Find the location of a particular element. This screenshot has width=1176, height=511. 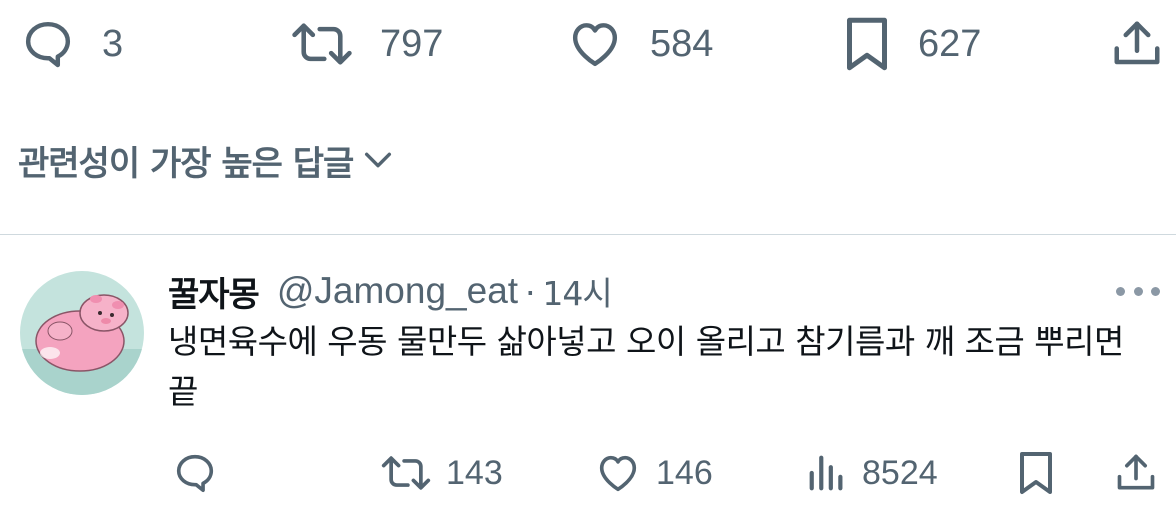

reply-button: 3 is located at coordinates (71, 44).